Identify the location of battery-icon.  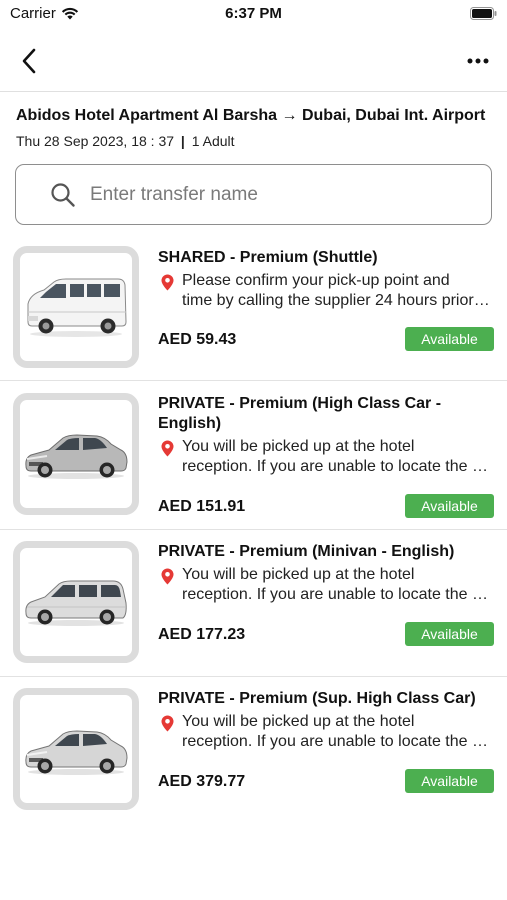
(483, 16).